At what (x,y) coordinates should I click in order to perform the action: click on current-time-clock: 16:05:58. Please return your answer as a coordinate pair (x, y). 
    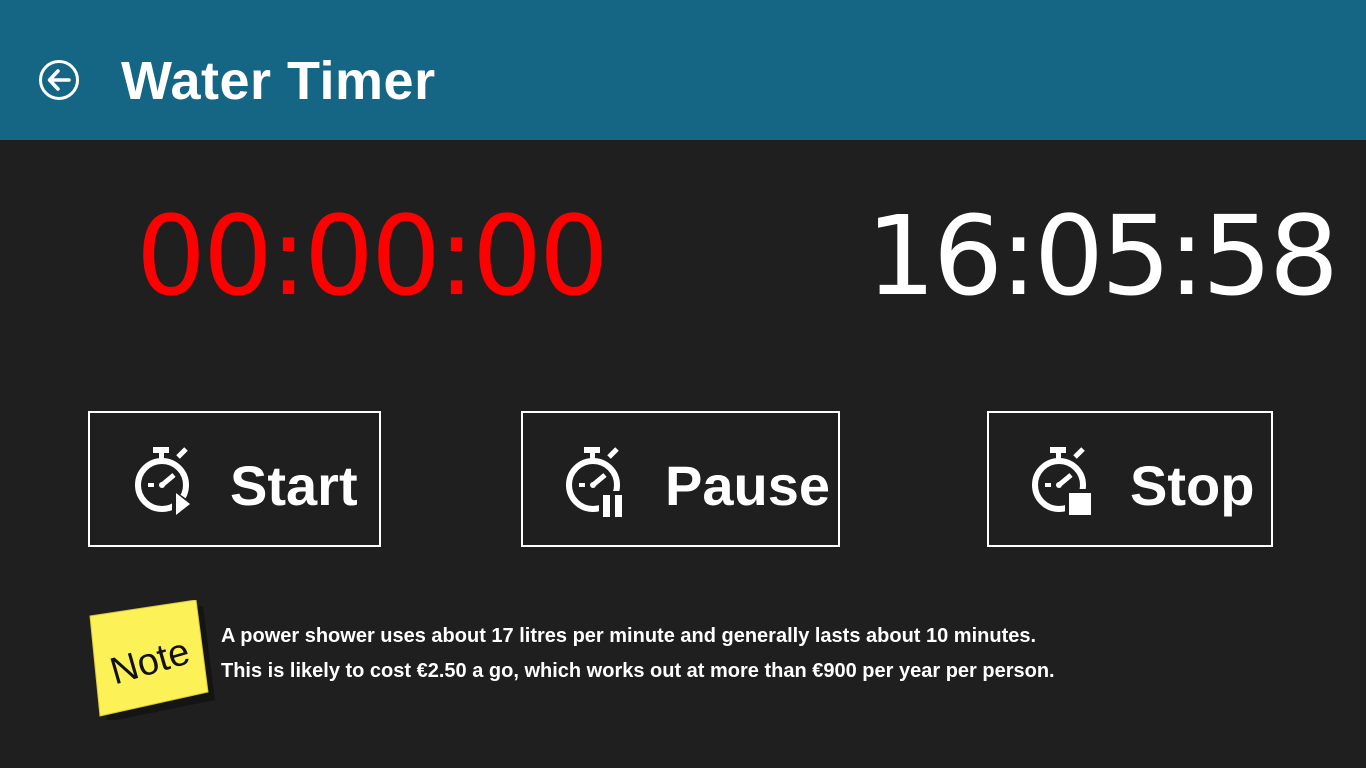
    Looking at the image, I should click on (1102, 256).